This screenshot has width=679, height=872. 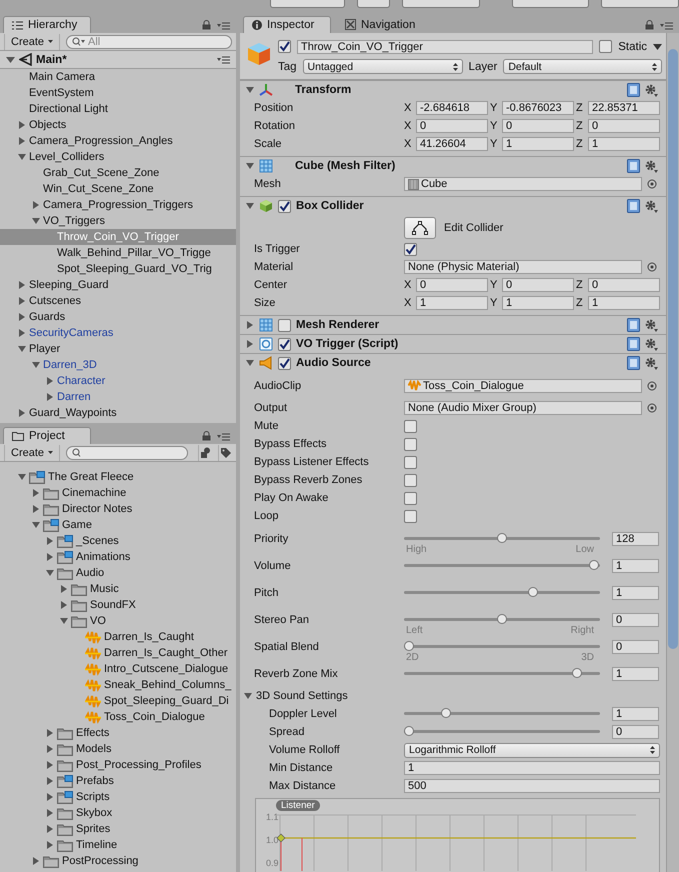 I want to click on tree-item: _Scenes, so click(x=118, y=541).